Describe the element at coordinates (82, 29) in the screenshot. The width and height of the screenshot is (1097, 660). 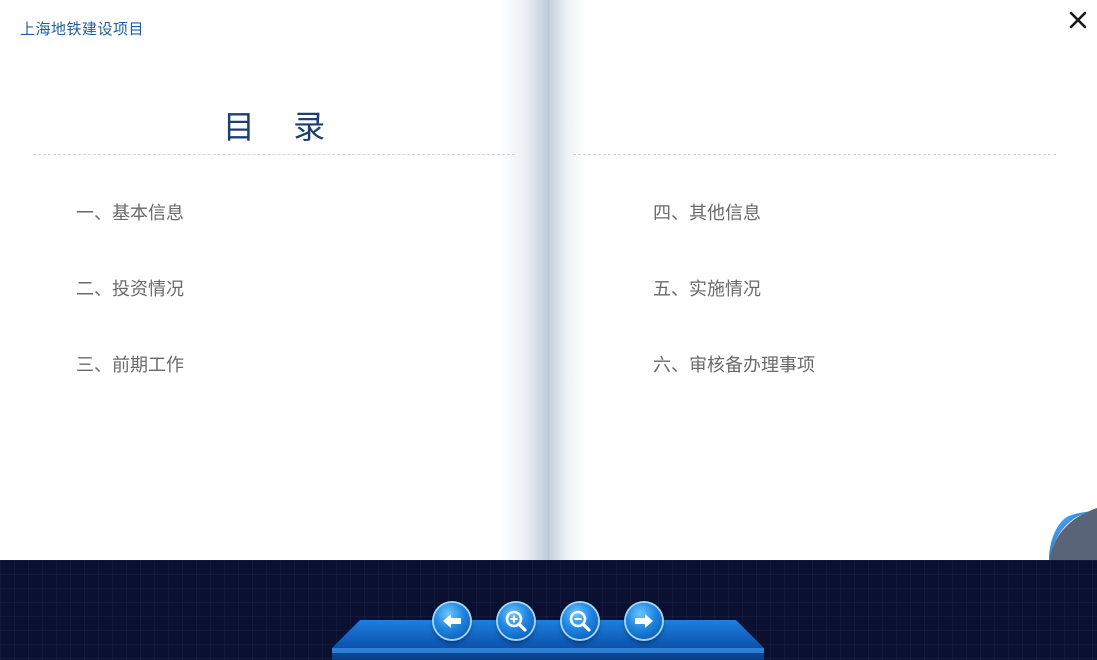
I see `document-title: 上海地铁建设项目` at that location.